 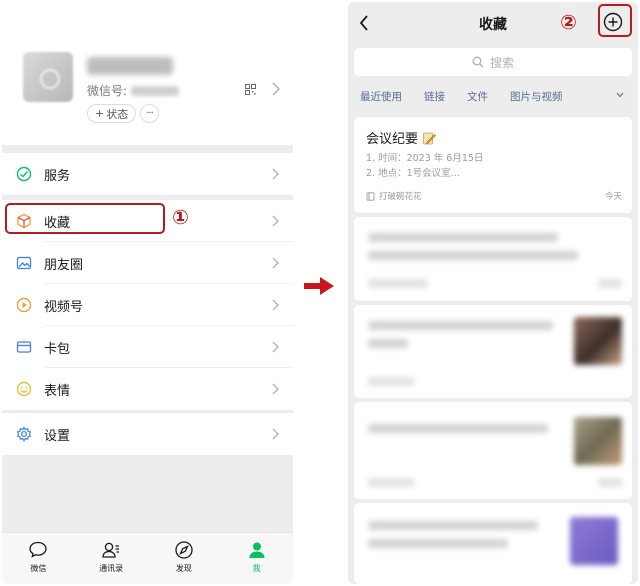 I want to click on tab-label: 微信, so click(x=38, y=568).